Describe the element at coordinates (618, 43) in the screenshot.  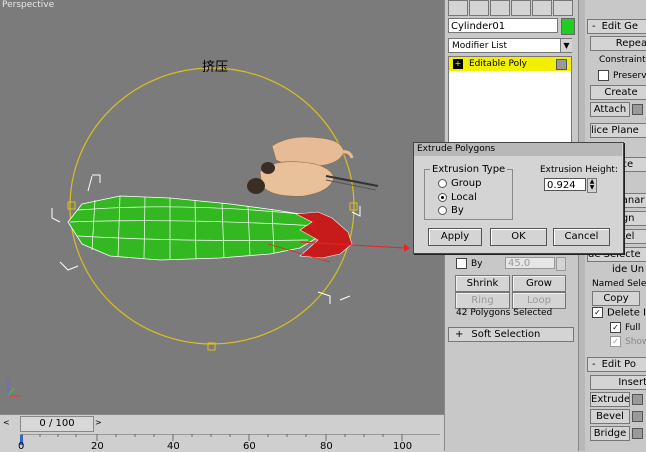
I see `repeat-last-button: Repeat` at that location.